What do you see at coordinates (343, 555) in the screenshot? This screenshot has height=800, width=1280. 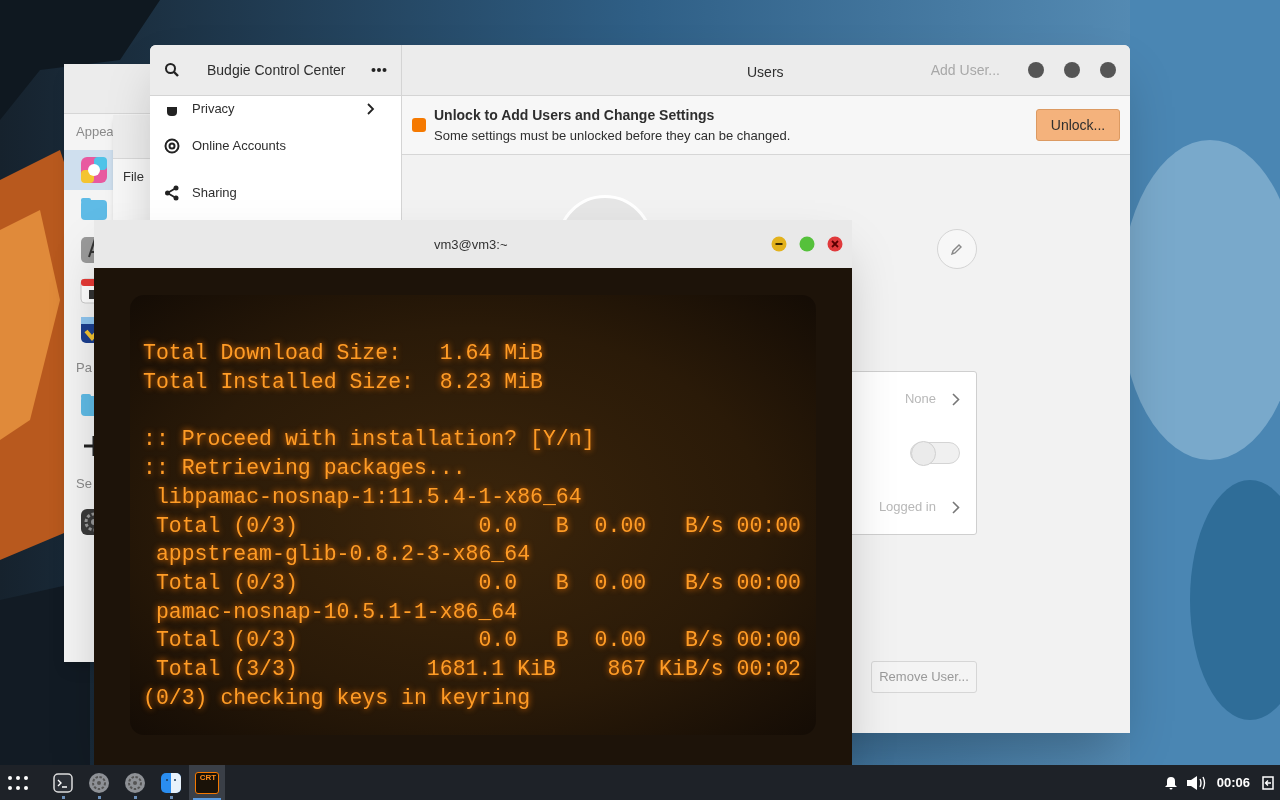 I see `terminal-line: appstream-glib-0.8.2-3-x86_64` at bounding box center [343, 555].